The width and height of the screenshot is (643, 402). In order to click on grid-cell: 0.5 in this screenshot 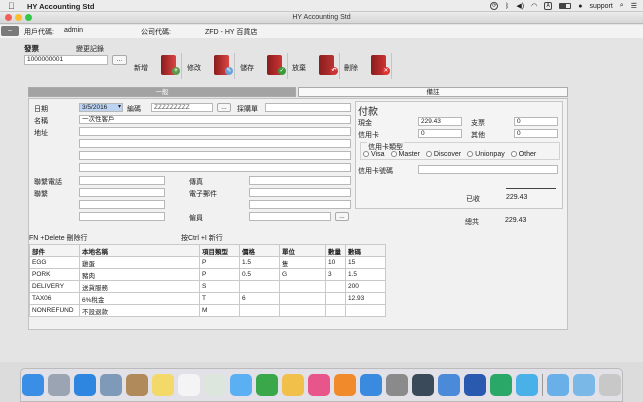, I will do `click(259, 274)`.